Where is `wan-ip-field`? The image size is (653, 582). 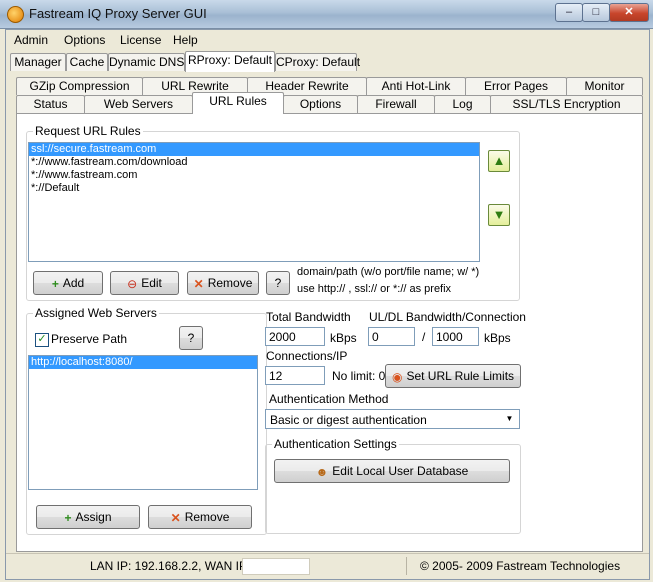 wan-ip-field is located at coordinates (276, 566).